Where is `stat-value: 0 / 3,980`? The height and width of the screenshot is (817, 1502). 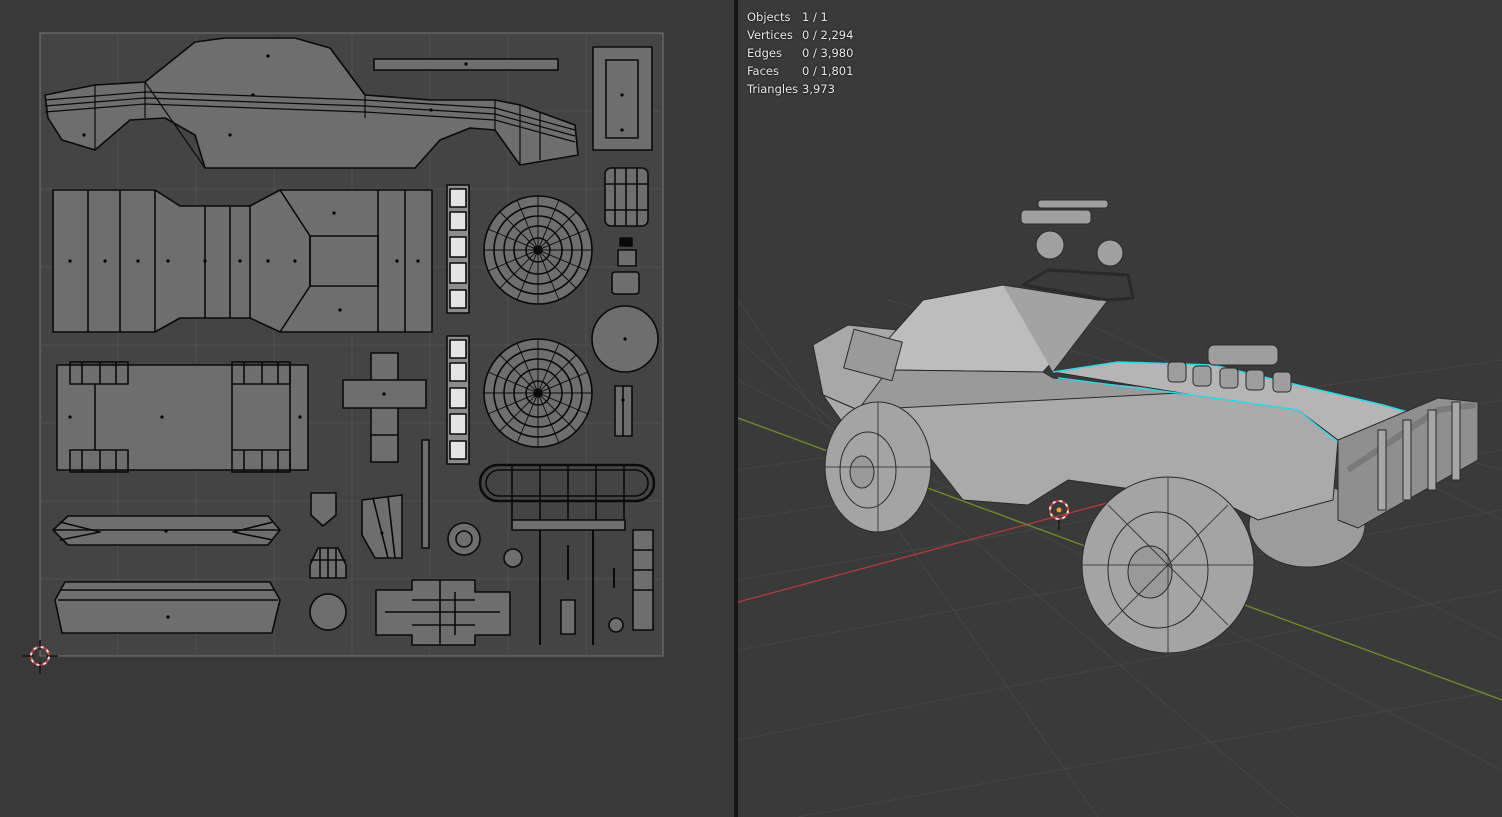 stat-value: 0 / 3,980 is located at coordinates (828, 53).